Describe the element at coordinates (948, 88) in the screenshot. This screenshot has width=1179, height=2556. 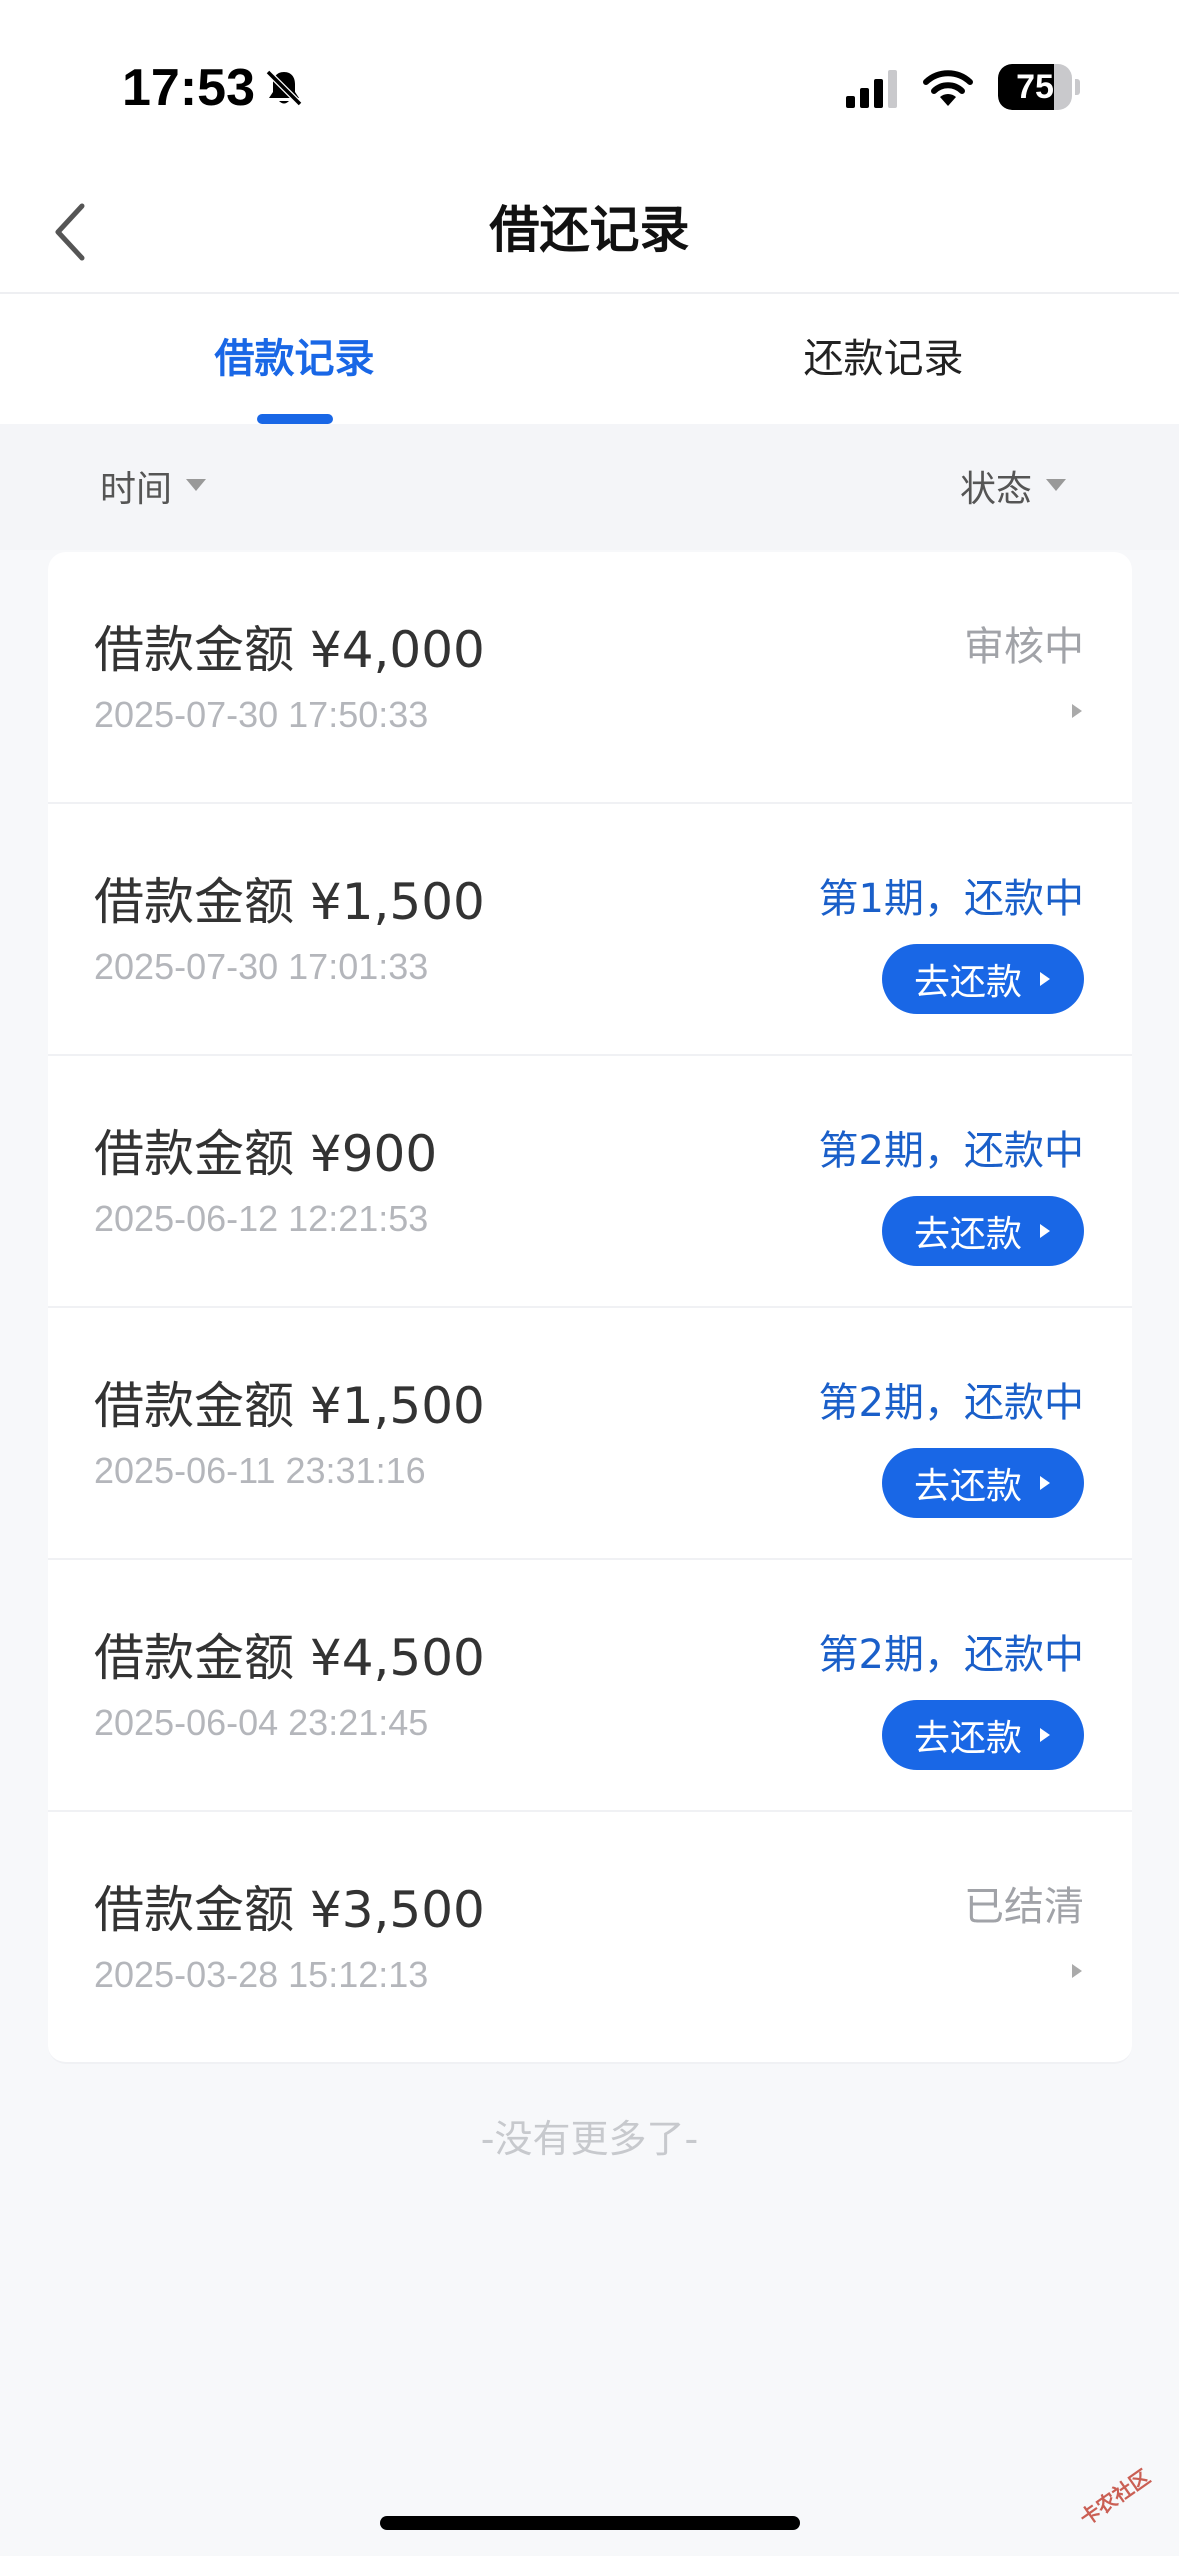
I see `wifi-icon` at that location.